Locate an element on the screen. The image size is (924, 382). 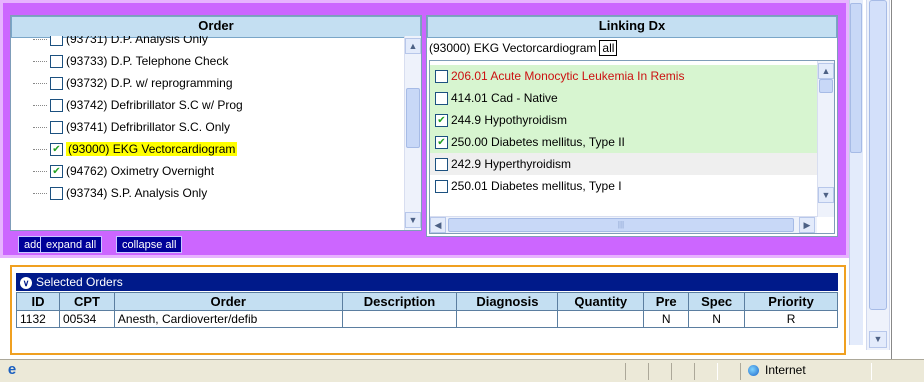
order-tree-item: (93732) D.P. w/ reprogramming is located at coordinates (122, 83).